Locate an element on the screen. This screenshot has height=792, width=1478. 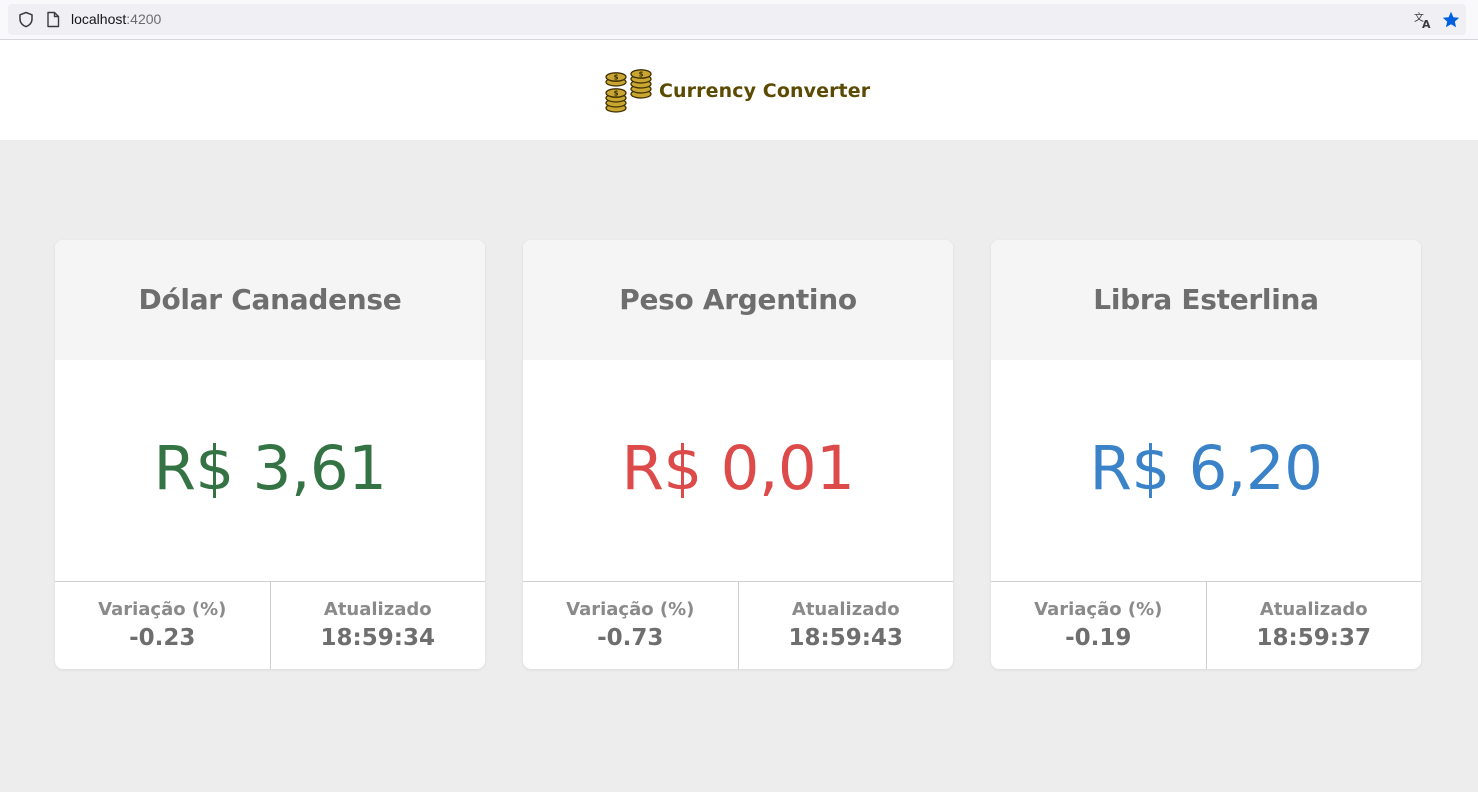
variation-value: -0.73 is located at coordinates (630, 638).